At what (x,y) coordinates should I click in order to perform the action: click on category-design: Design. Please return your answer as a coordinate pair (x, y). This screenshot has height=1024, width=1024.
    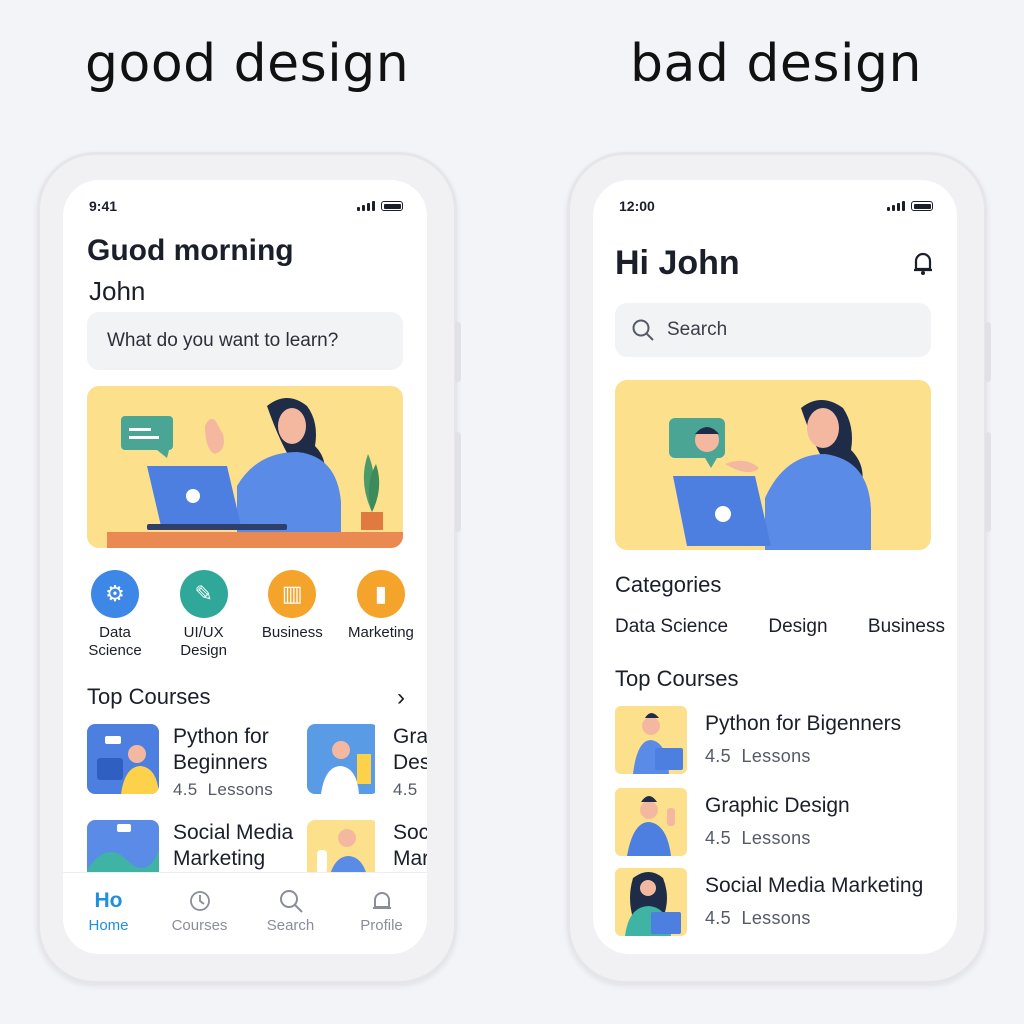
    Looking at the image, I should click on (797, 627).